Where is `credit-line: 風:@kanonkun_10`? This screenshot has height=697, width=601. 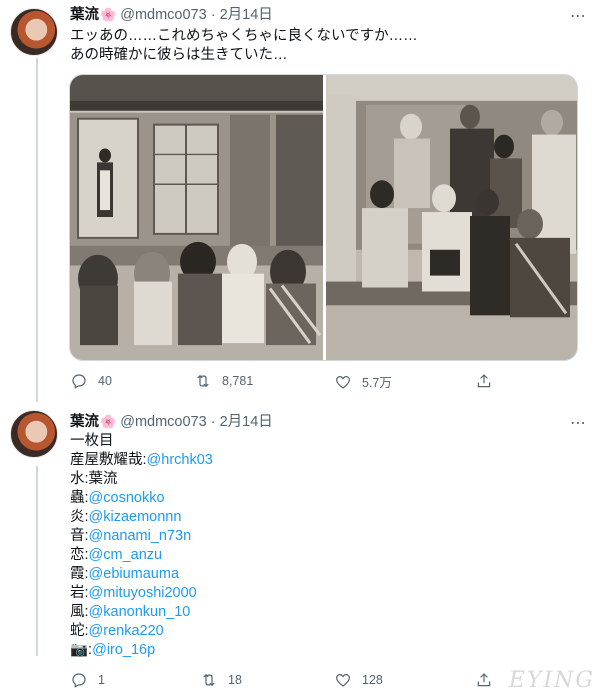 credit-line: 風:@kanonkun_10 is located at coordinates (141, 612).